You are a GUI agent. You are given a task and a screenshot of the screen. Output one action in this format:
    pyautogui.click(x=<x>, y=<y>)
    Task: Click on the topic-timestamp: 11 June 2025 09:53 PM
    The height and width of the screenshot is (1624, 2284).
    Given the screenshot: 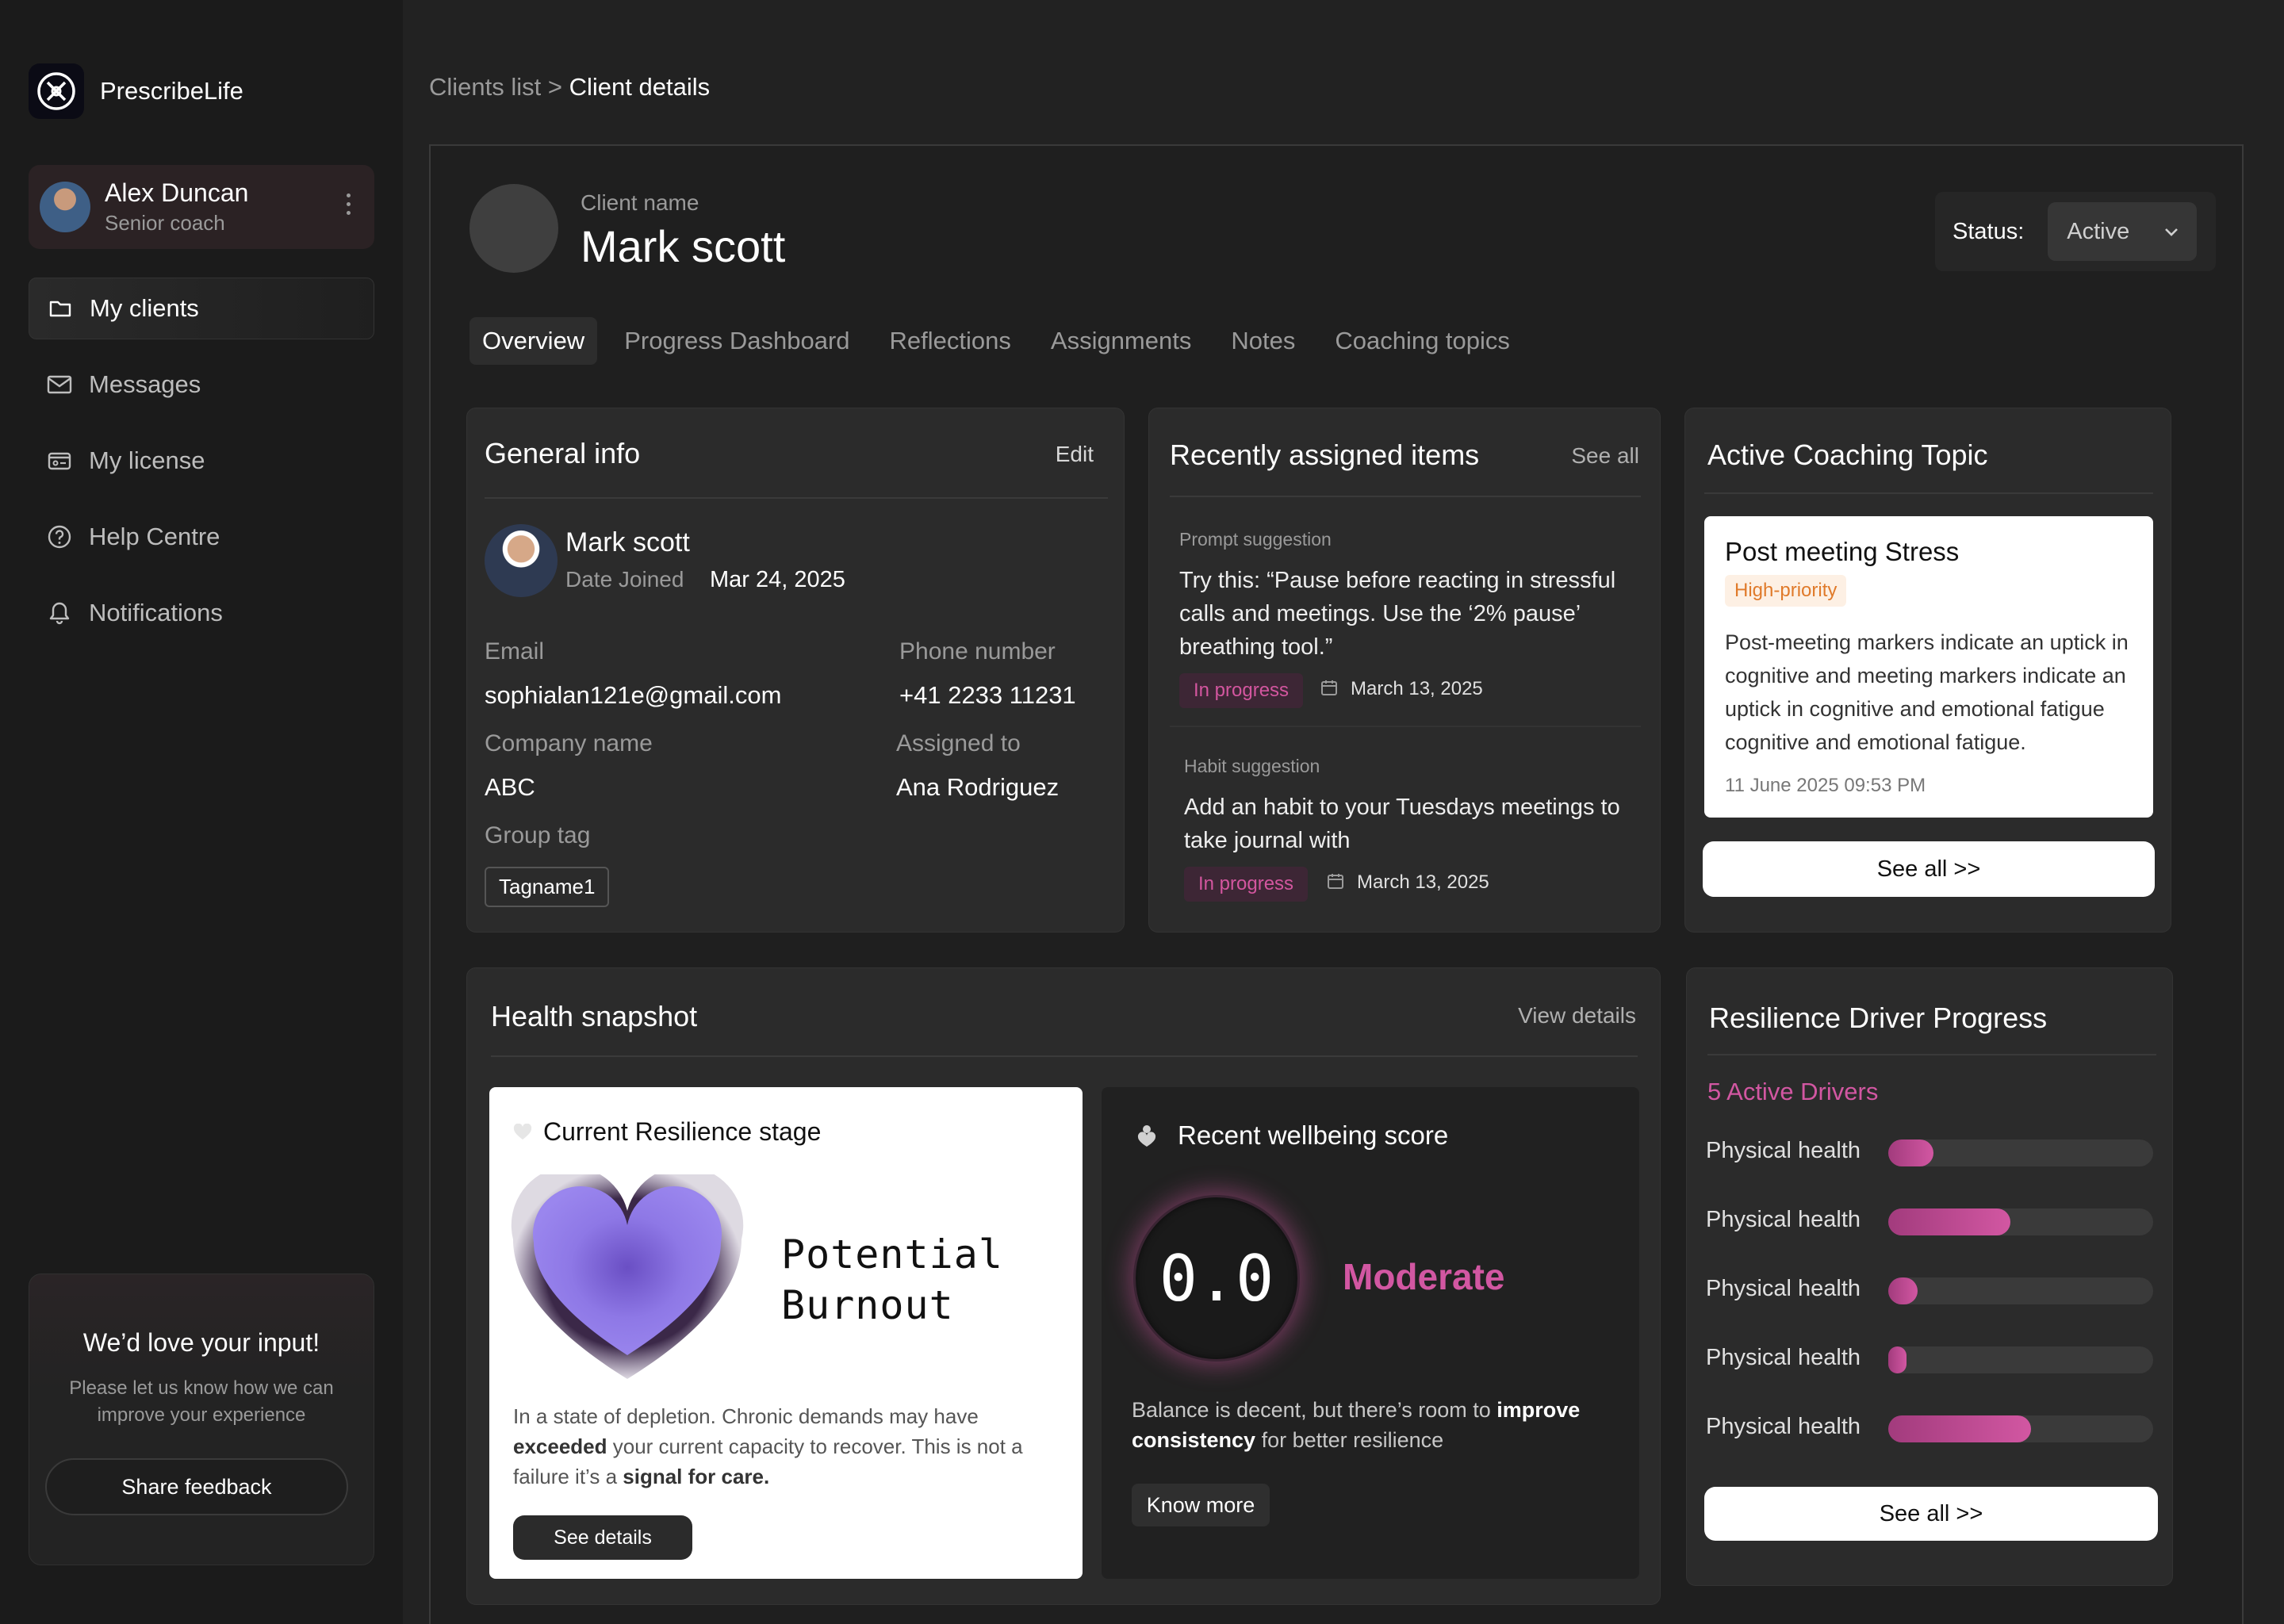 What is the action you would take?
    pyautogui.click(x=1825, y=785)
    